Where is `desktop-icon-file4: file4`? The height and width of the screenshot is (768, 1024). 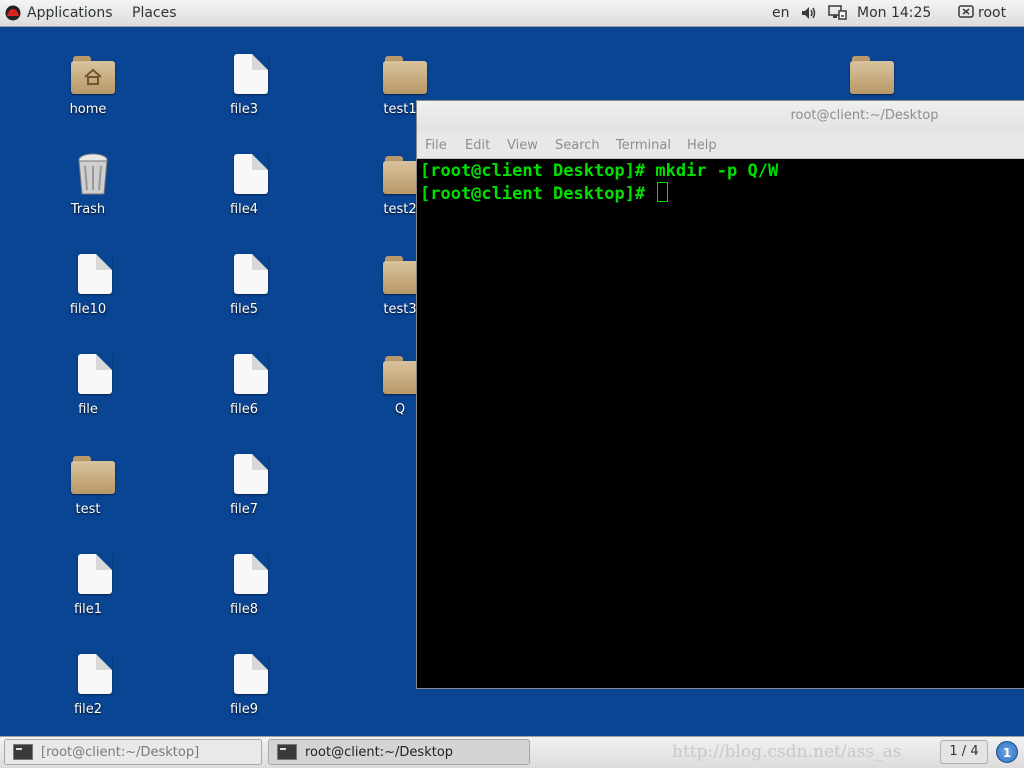 desktop-icon-file4: file4 is located at coordinates (244, 192).